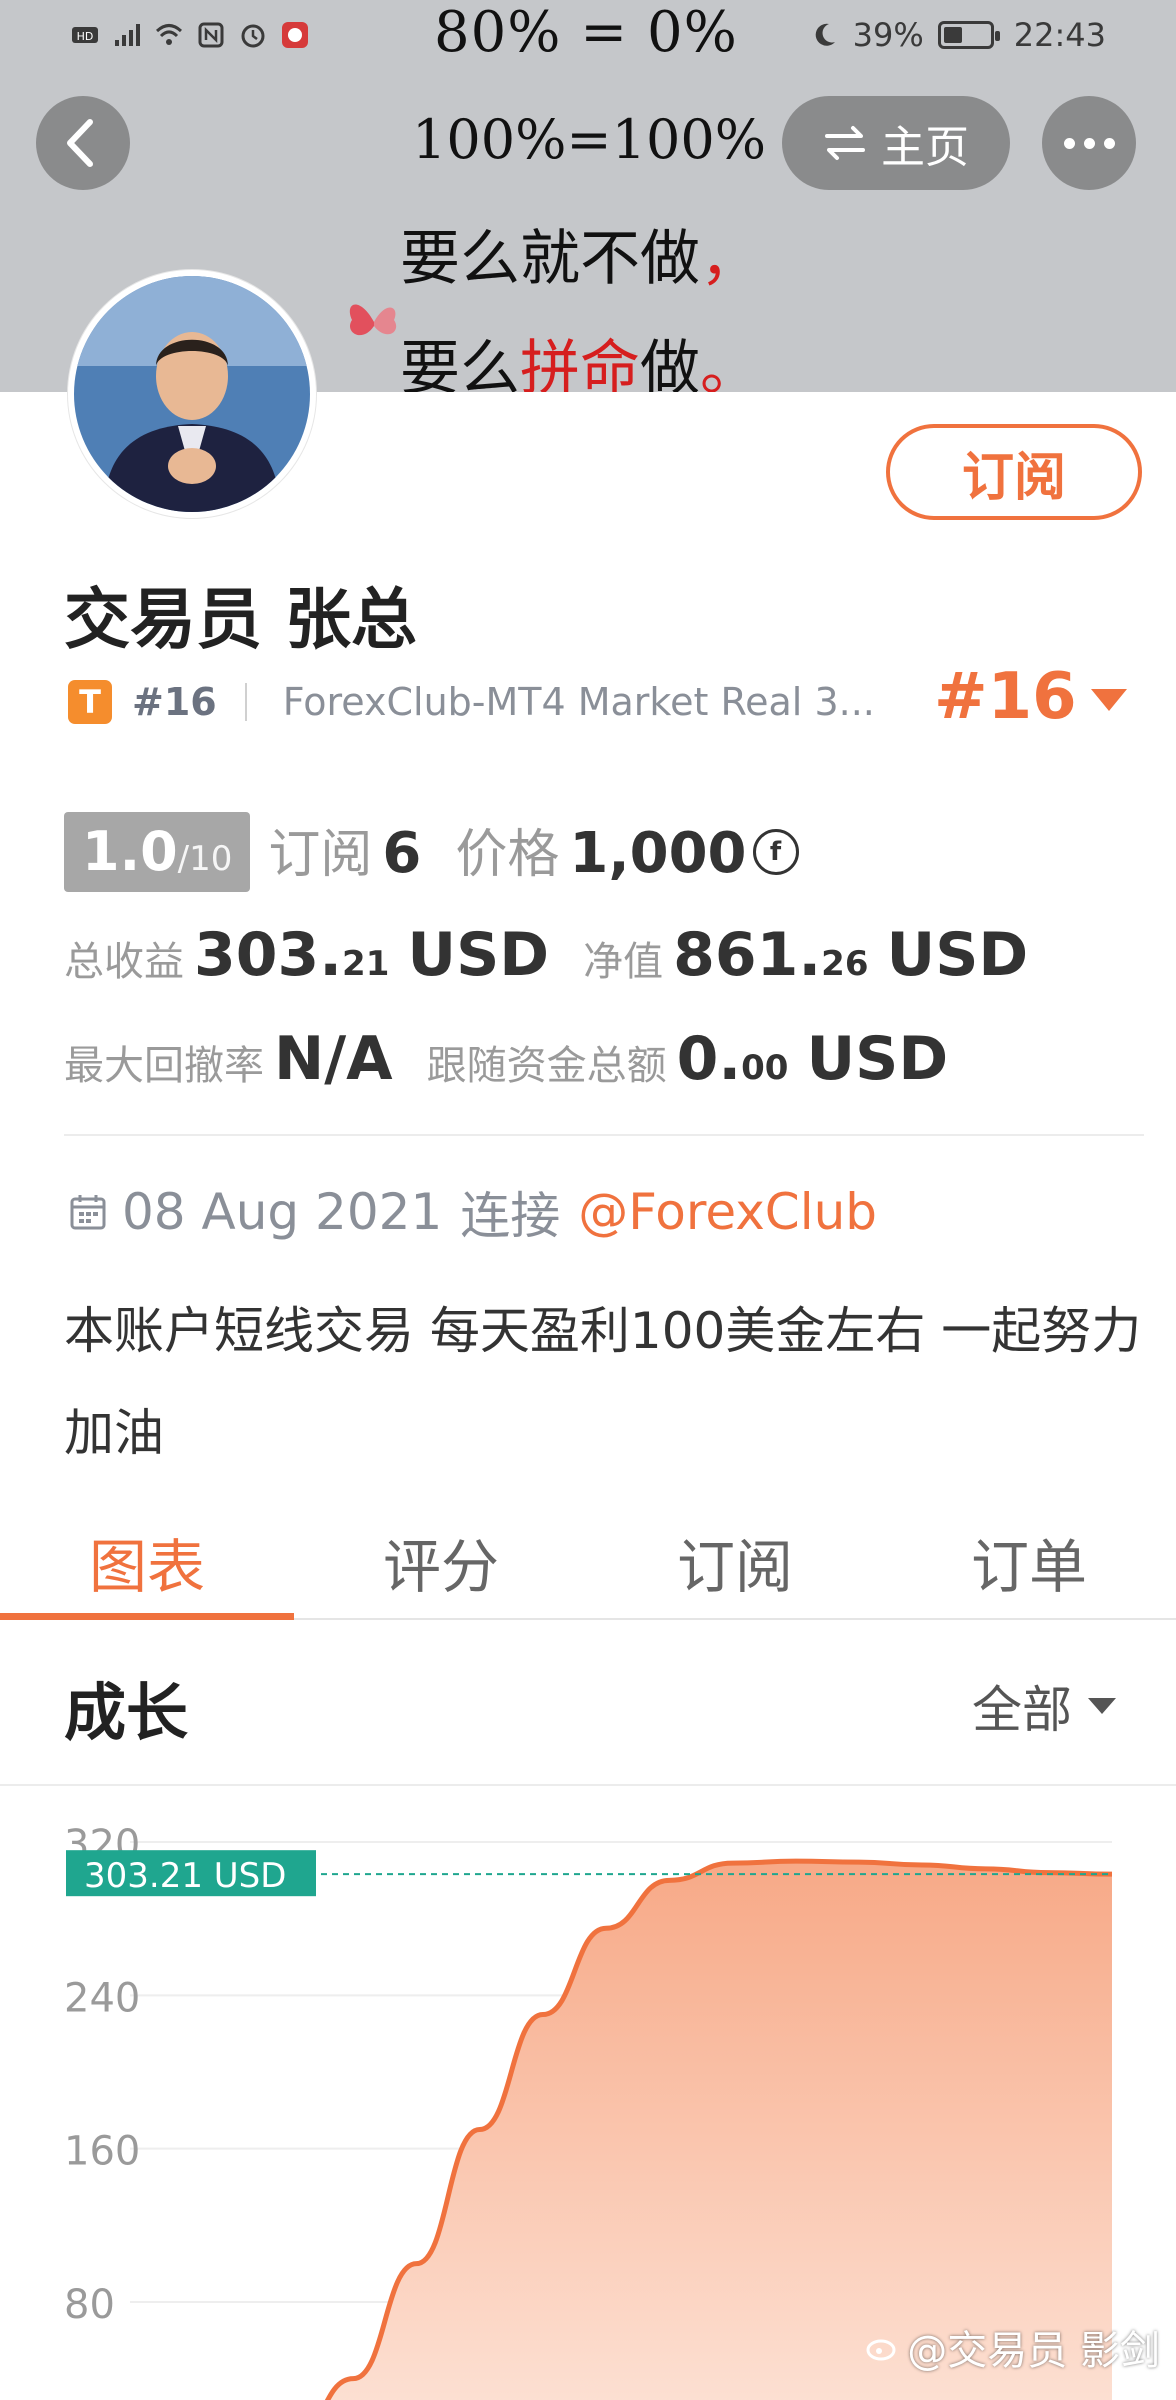  What do you see at coordinates (102, 1998) in the screenshot?
I see `y-tick-label: 240` at bounding box center [102, 1998].